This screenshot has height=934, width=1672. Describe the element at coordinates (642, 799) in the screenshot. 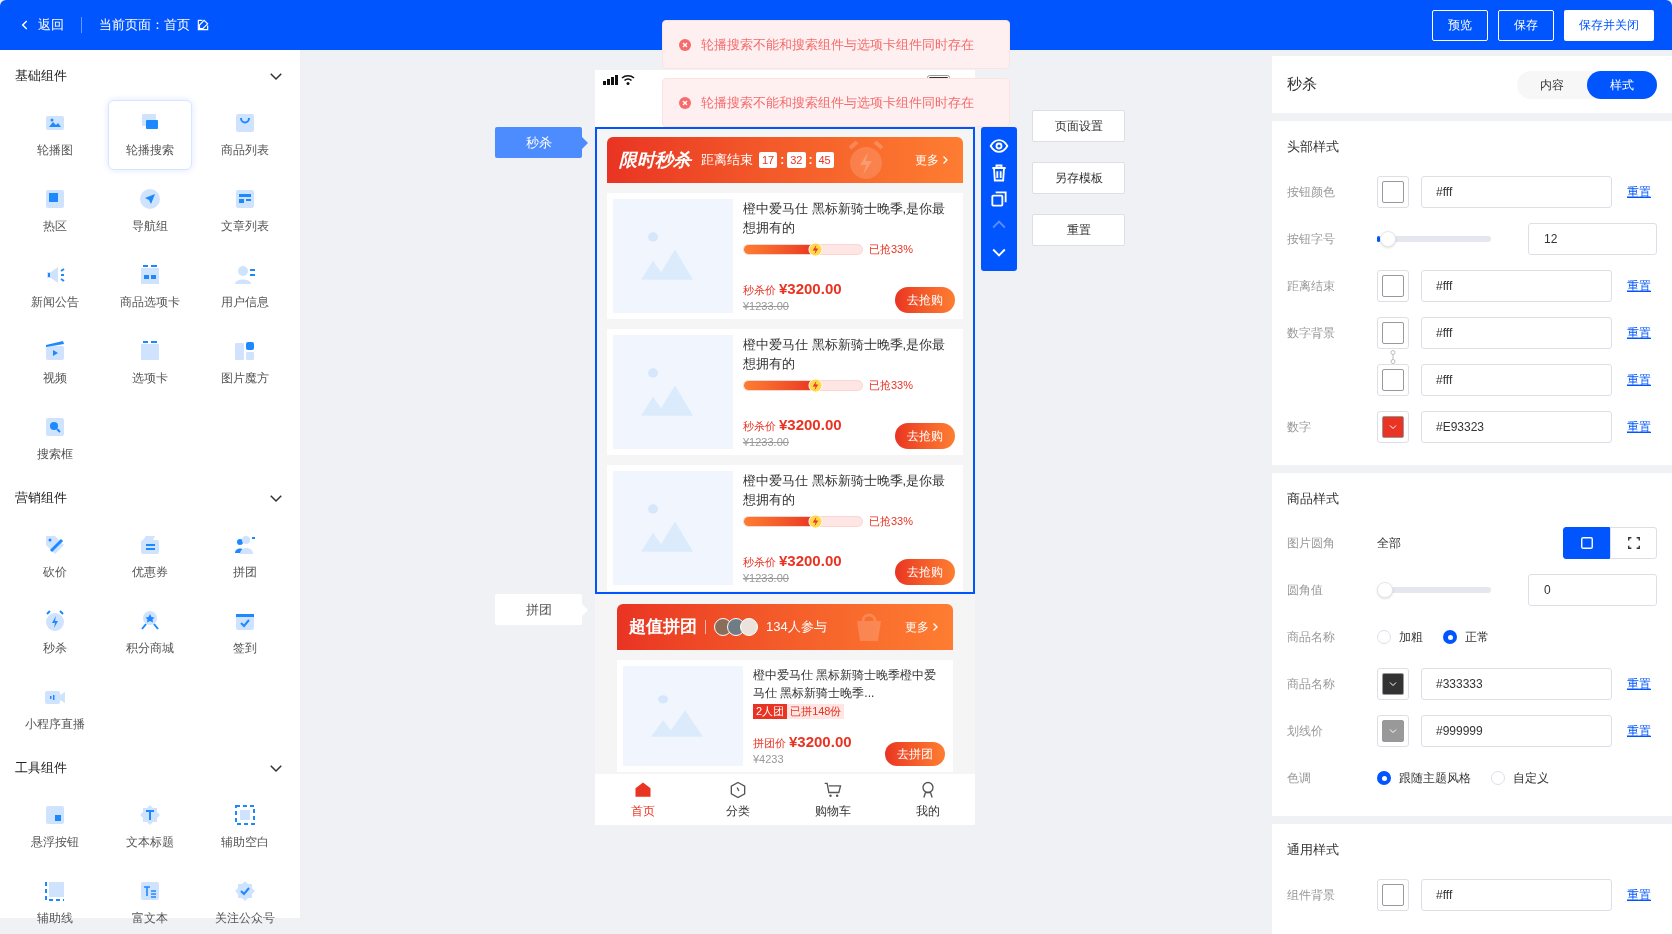

I see `tab-bar-item: 首页` at that location.